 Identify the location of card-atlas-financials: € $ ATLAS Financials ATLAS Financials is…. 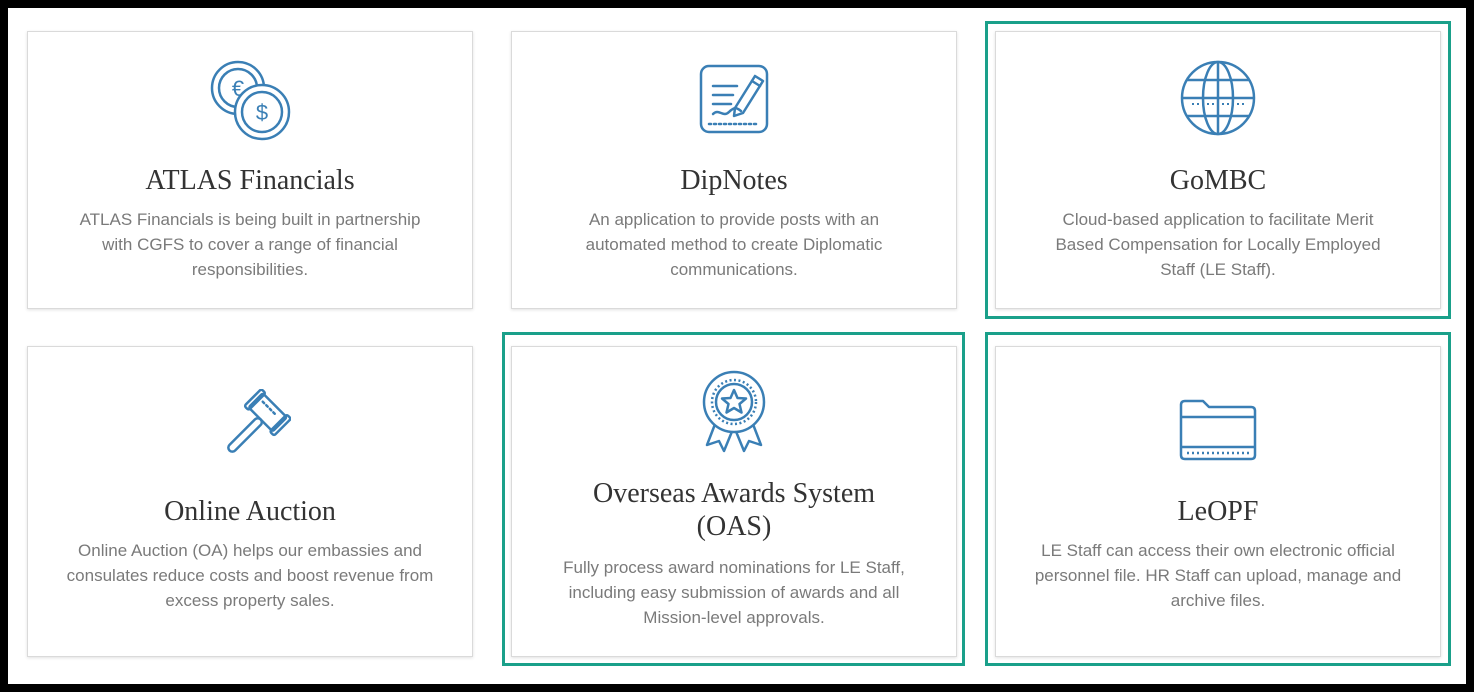
(250, 170).